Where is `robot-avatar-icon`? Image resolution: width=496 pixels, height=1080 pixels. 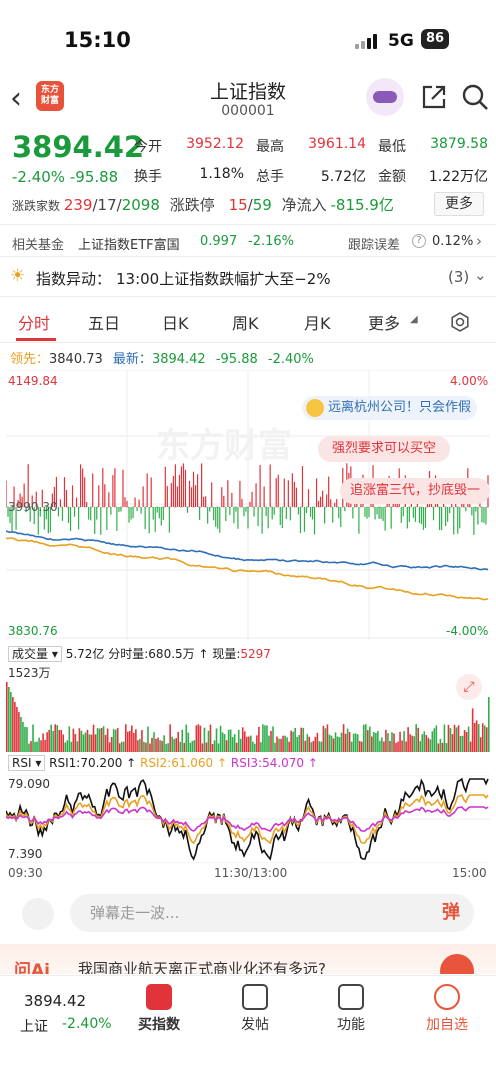 robot-avatar-icon is located at coordinates (385, 97).